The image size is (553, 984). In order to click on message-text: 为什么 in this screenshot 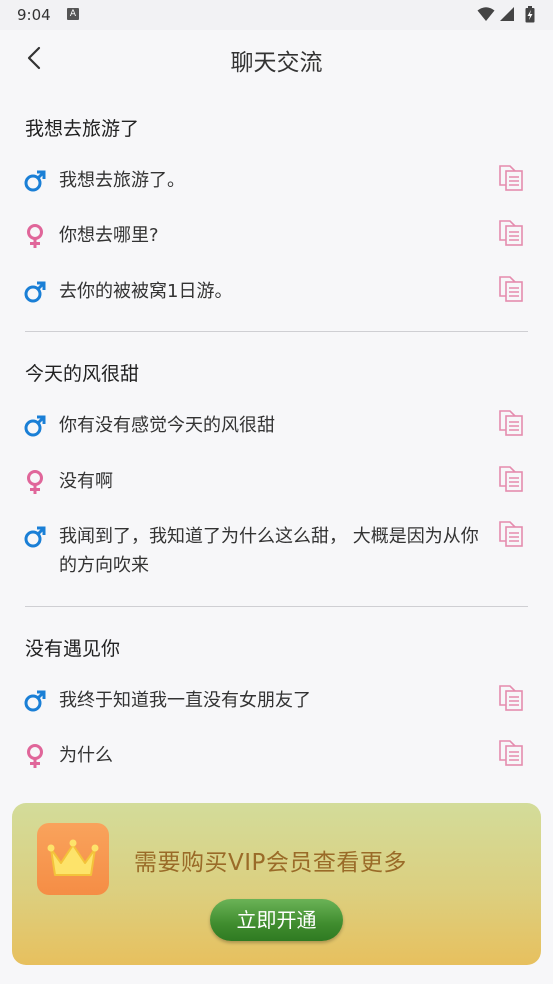, I will do `click(86, 755)`.